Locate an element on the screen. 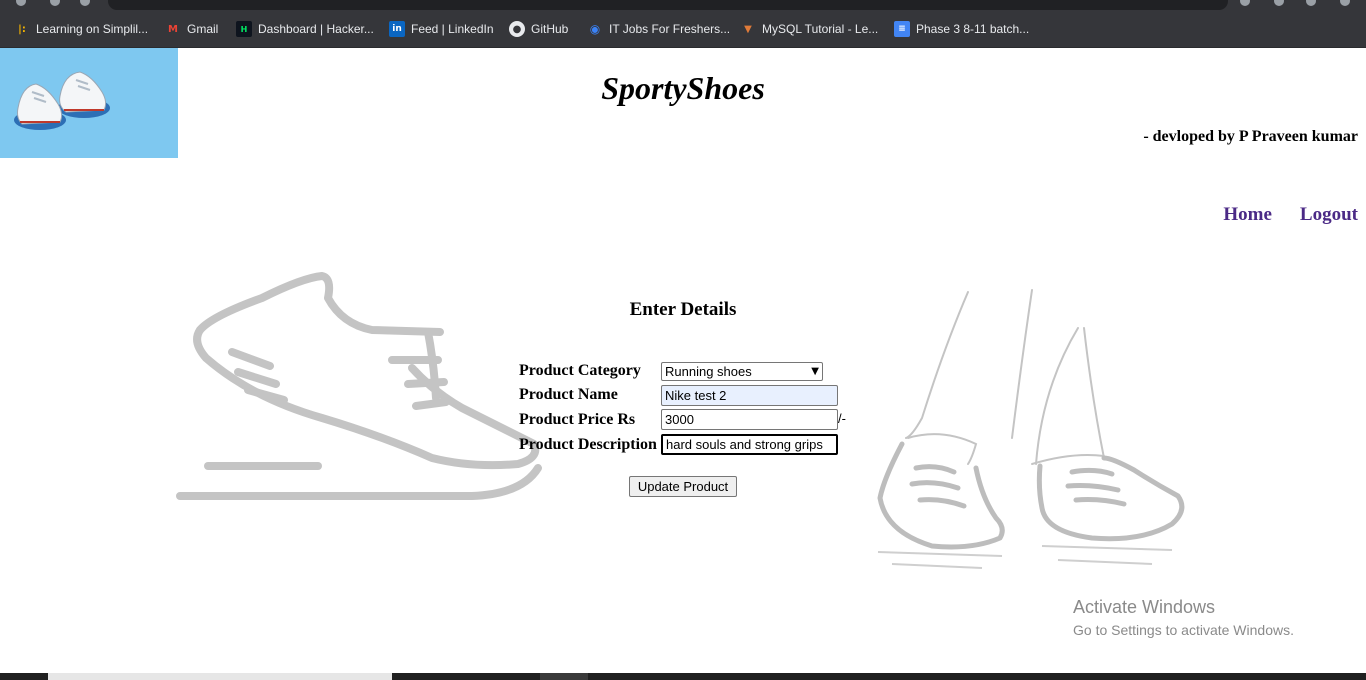 The image size is (1366, 680). walking-legs-illustration is located at coordinates (1031, 429).